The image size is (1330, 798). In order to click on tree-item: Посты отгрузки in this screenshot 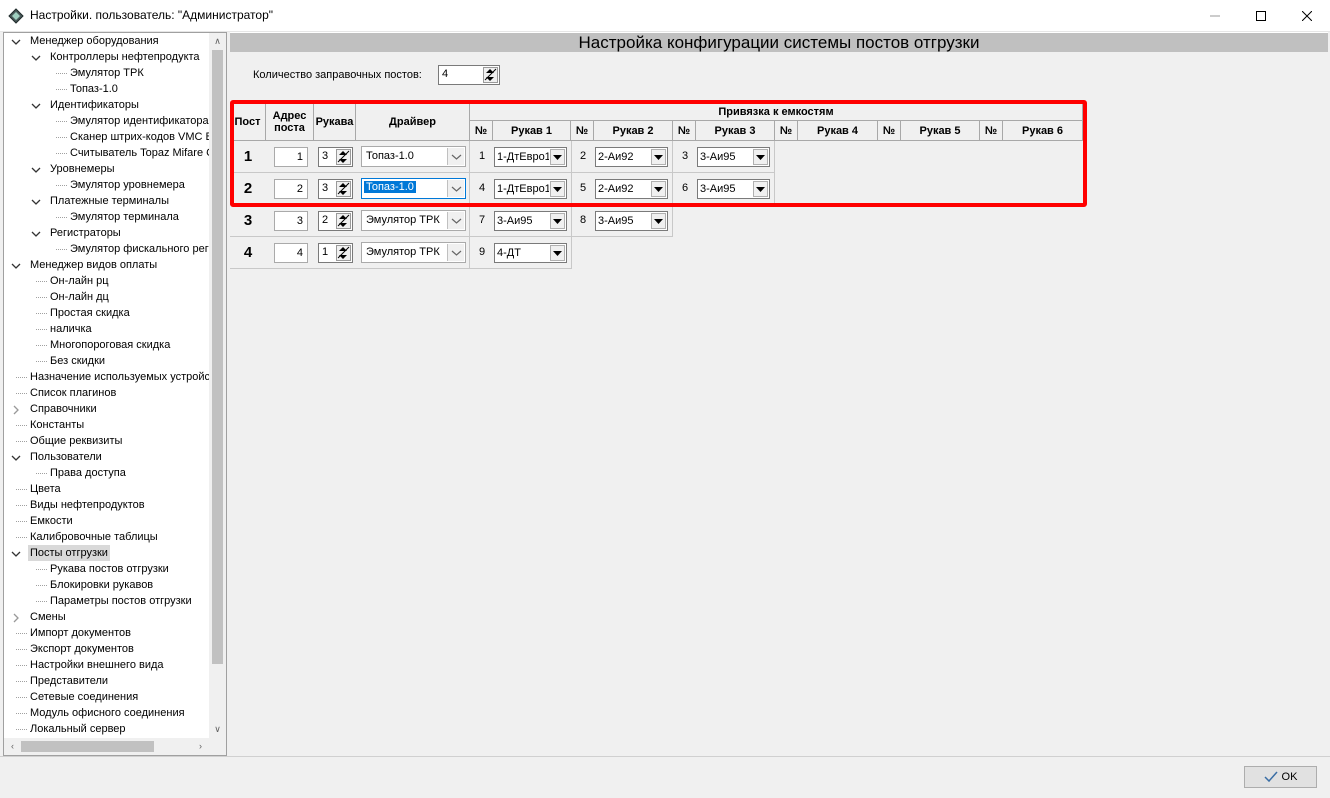, I will do `click(106, 553)`.